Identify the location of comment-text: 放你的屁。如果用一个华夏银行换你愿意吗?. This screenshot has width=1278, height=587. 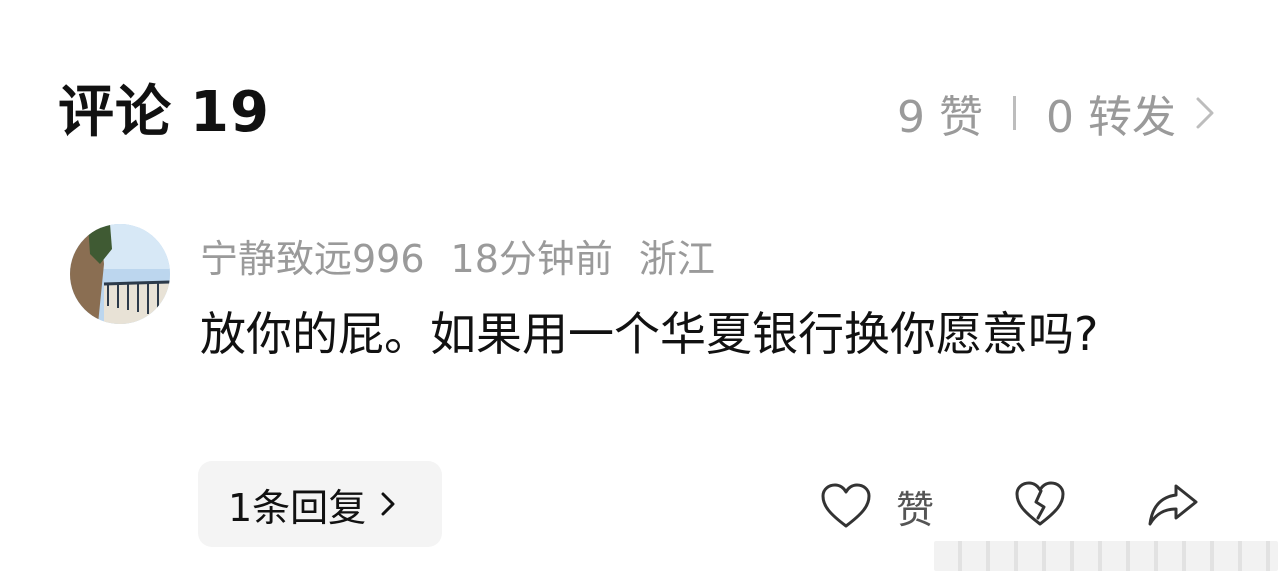
(649, 334).